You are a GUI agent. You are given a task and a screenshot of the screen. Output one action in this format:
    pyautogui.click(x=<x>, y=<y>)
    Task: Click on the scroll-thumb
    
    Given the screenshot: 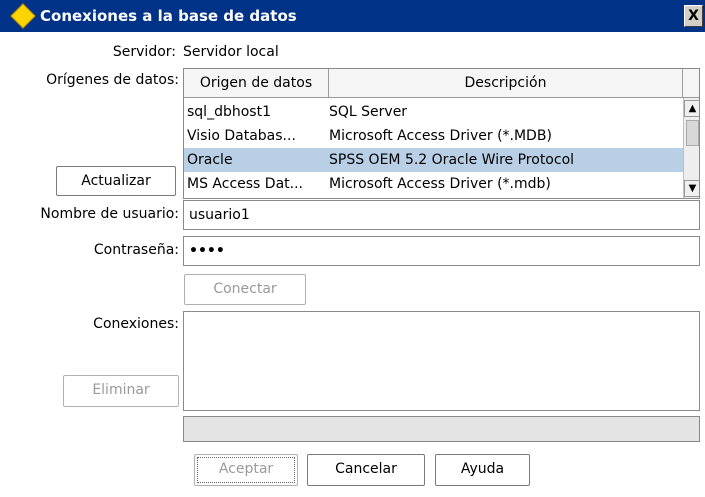 What is the action you would take?
    pyautogui.click(x=692, y=133)
    